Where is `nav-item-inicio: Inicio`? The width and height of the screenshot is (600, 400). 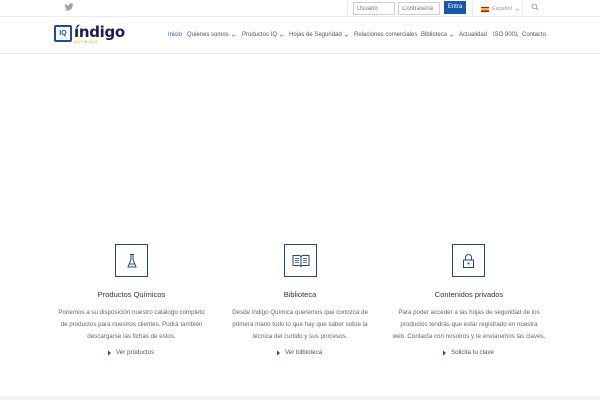
nav-item-inicio: Inicio is located at coordinates (175, 35).